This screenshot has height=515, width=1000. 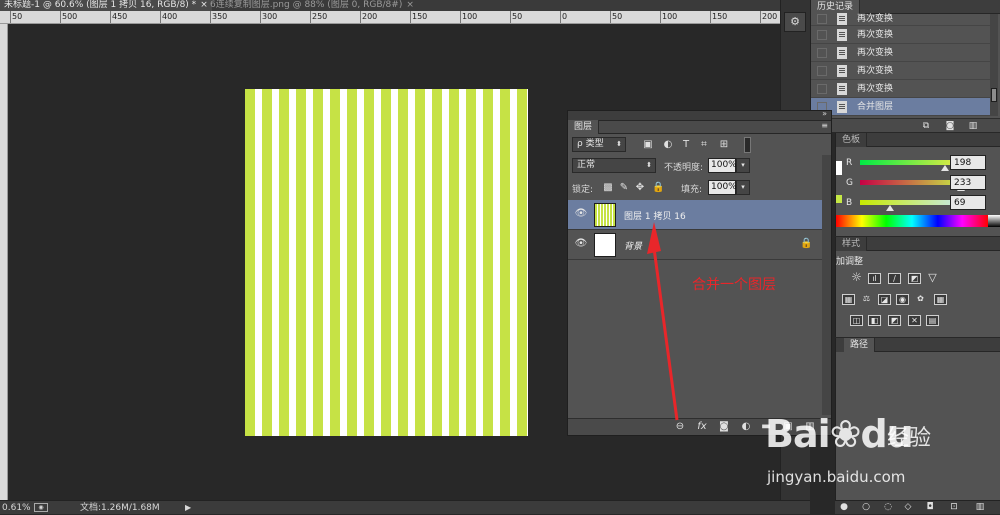 What do you see at coordinates (120, 508) in the screenshot?
I see `document-size: 文档:1.26M/1.68M` at bounding box center [120, 508].